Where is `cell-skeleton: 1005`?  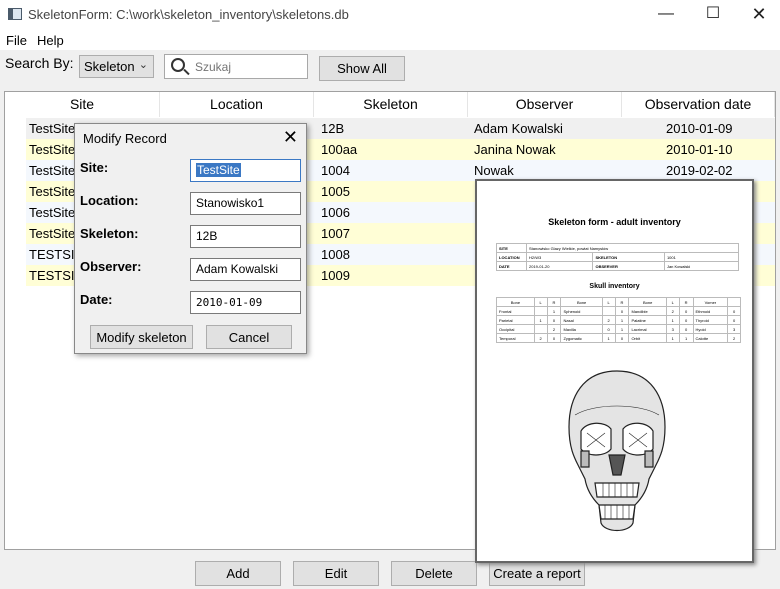 cell-skeleton: 1005 is located at coordinates (335, 191).